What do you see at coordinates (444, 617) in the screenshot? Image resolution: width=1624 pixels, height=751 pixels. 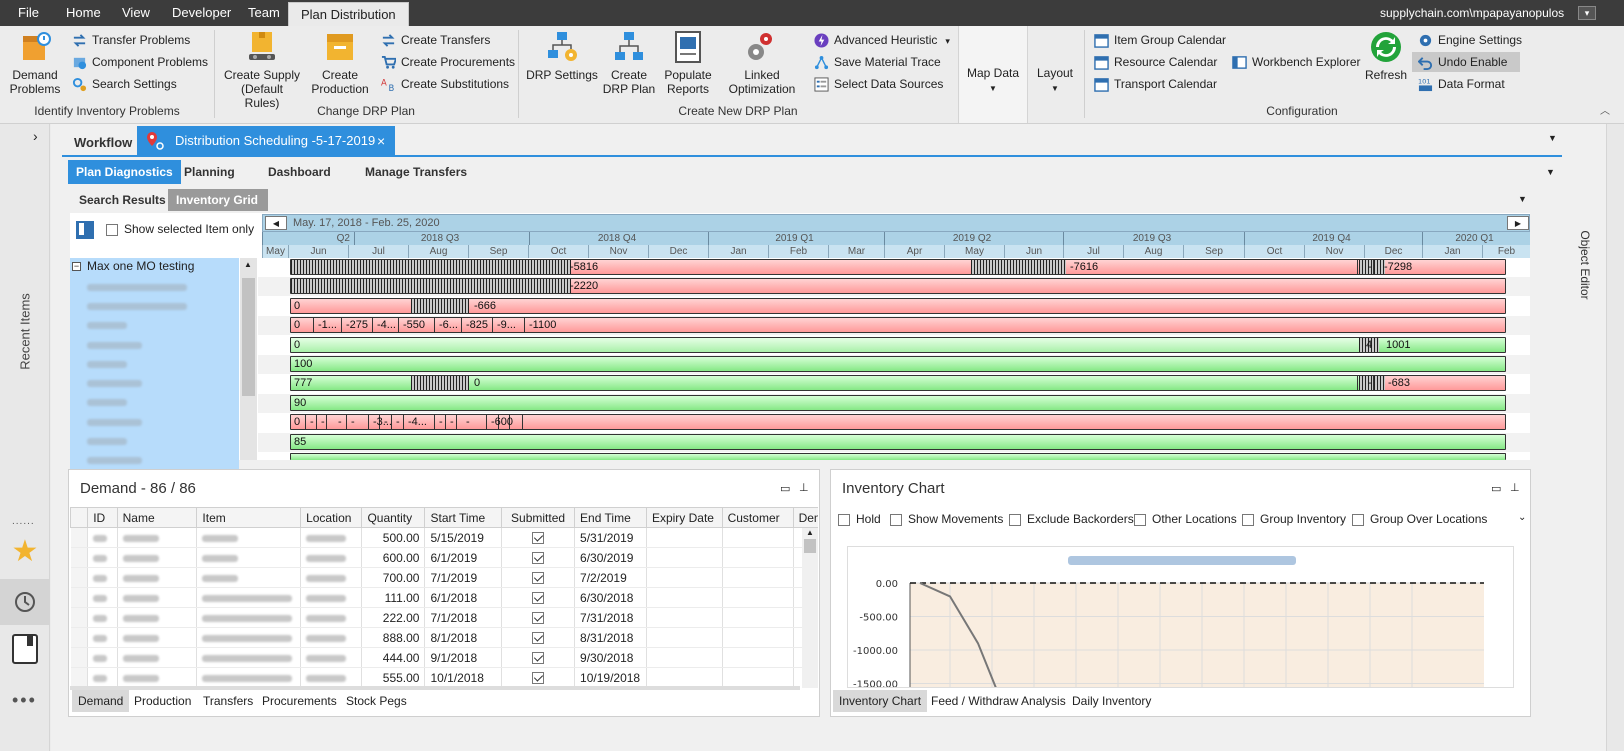 I see `table-row: 222.00 7/1/2018 7/31/2018` at bounding box center [444, 617].